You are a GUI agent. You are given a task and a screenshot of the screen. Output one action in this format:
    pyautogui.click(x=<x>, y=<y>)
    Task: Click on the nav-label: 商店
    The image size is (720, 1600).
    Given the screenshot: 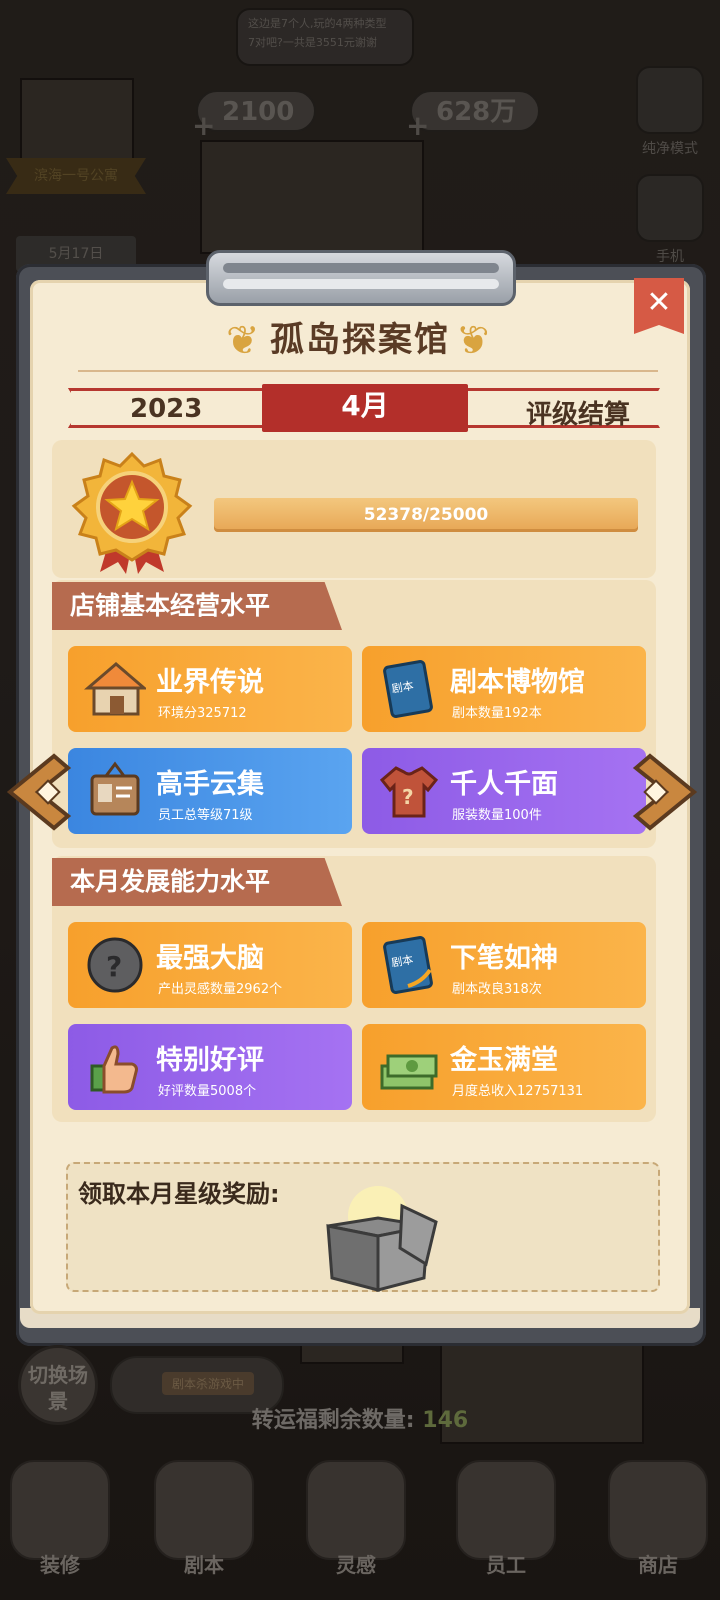 What is the action you would take?
    pyautogui.click(x=658, y=1565)
    